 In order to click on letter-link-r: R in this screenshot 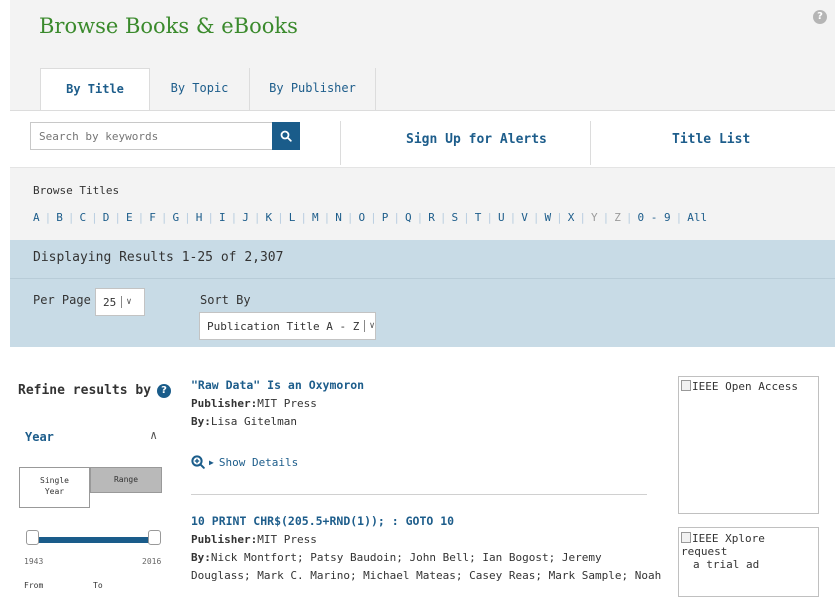, I will do `click(431, 217)`.